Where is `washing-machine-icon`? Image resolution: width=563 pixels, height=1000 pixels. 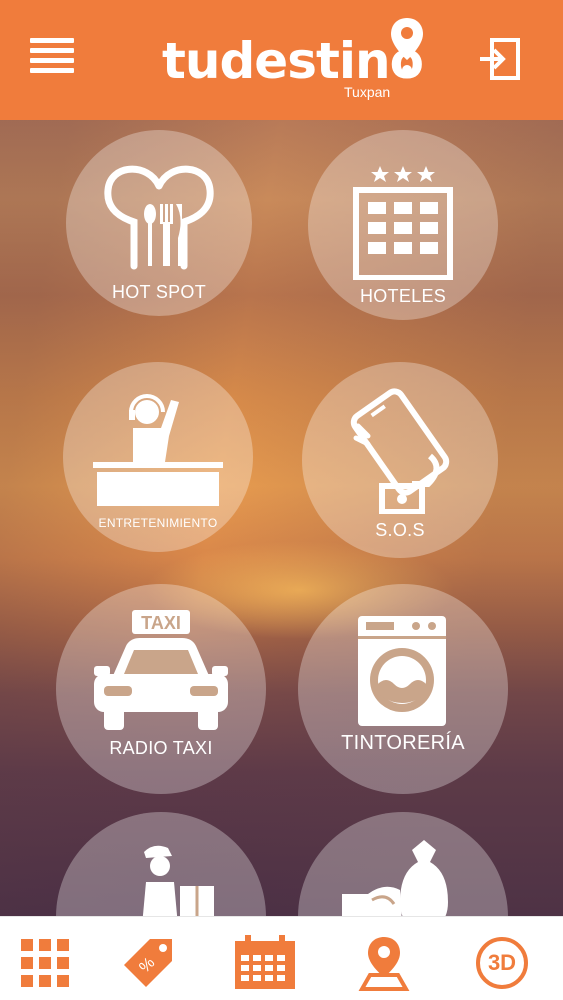 washing-machine-icon is located at coordinates (402, 671).